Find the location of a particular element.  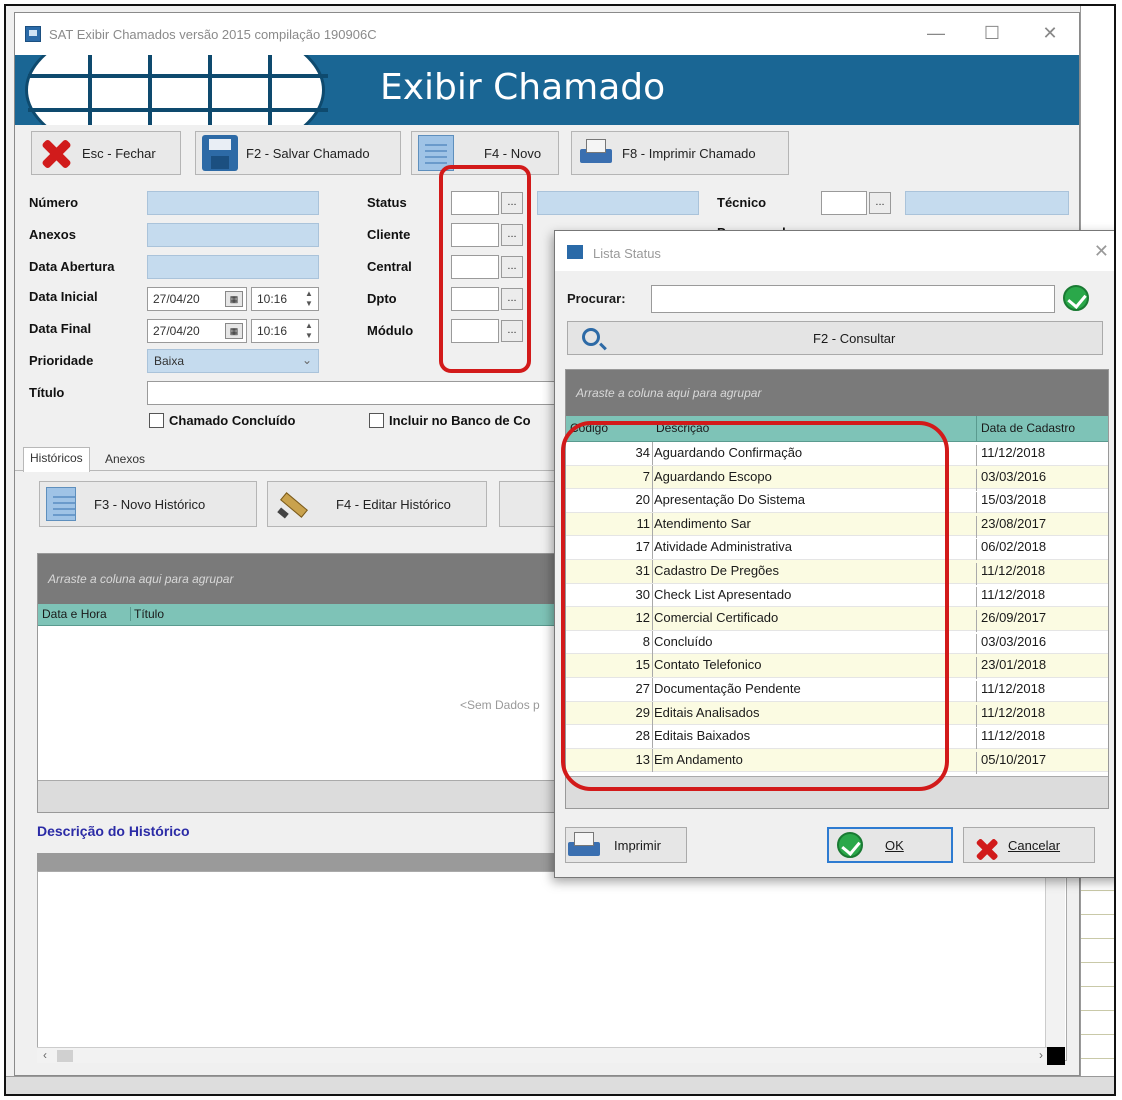

search-label: Procurar: is located at coordinates (596, 298).